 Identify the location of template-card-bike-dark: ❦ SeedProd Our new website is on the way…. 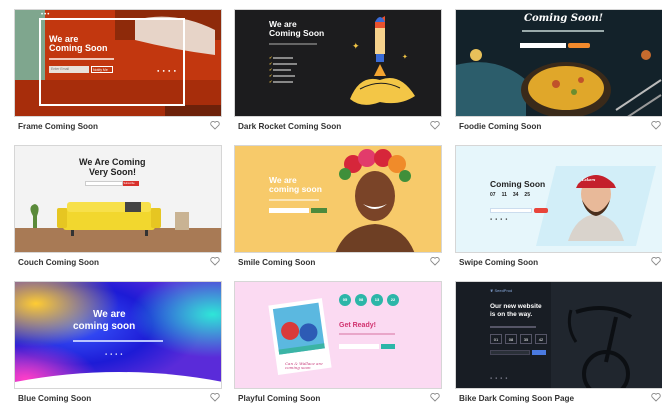
(558, 345).